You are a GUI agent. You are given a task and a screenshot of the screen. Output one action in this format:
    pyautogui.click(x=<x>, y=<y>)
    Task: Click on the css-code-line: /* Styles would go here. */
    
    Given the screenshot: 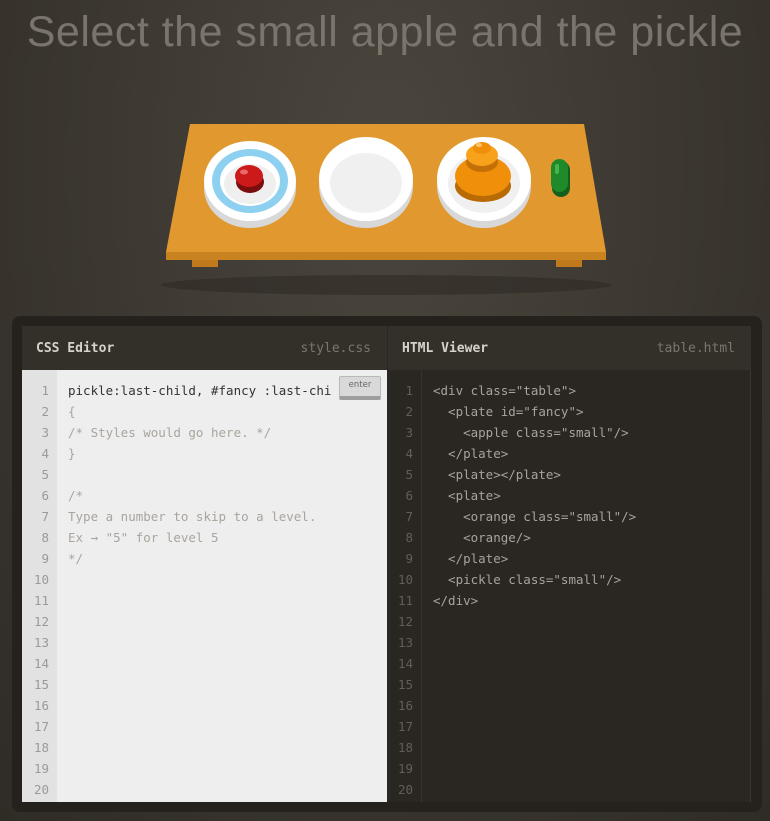 What is the action you would take?
    pyautogui.click(x=170, y=432)
    